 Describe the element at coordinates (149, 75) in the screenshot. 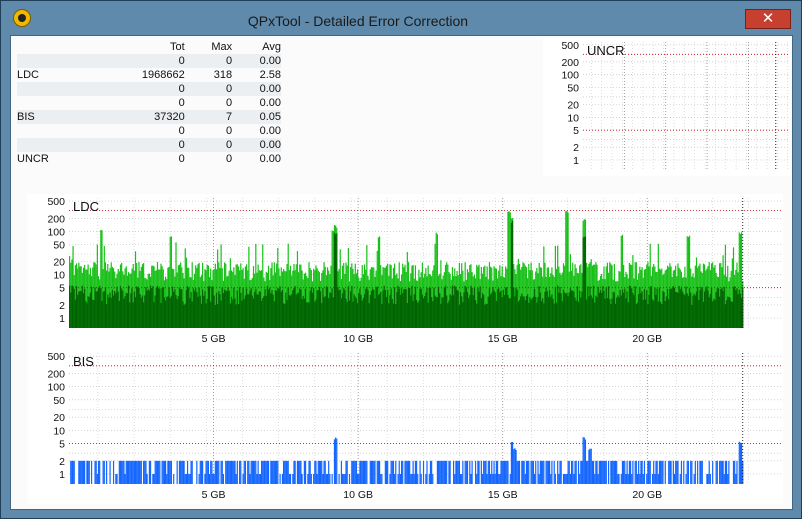

I see `summary-row: LDC 1968662 318 2.58` at that location.